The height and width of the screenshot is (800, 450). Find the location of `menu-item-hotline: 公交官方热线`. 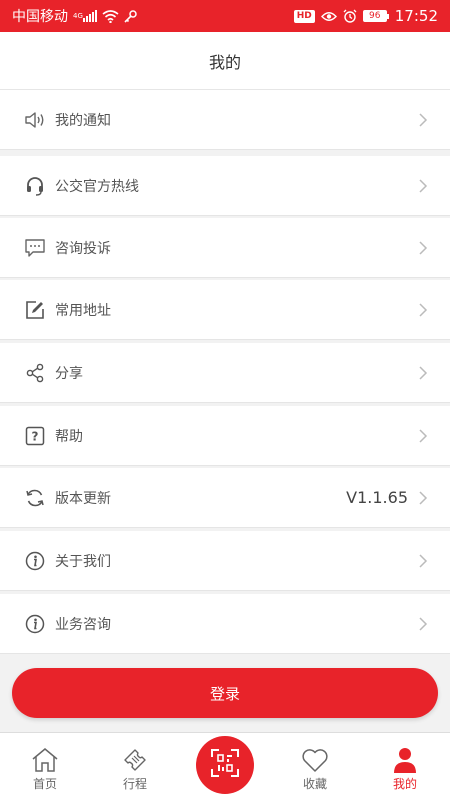

menu-item-hotline: 公交官方热线 is located at coordinates (225, 186).